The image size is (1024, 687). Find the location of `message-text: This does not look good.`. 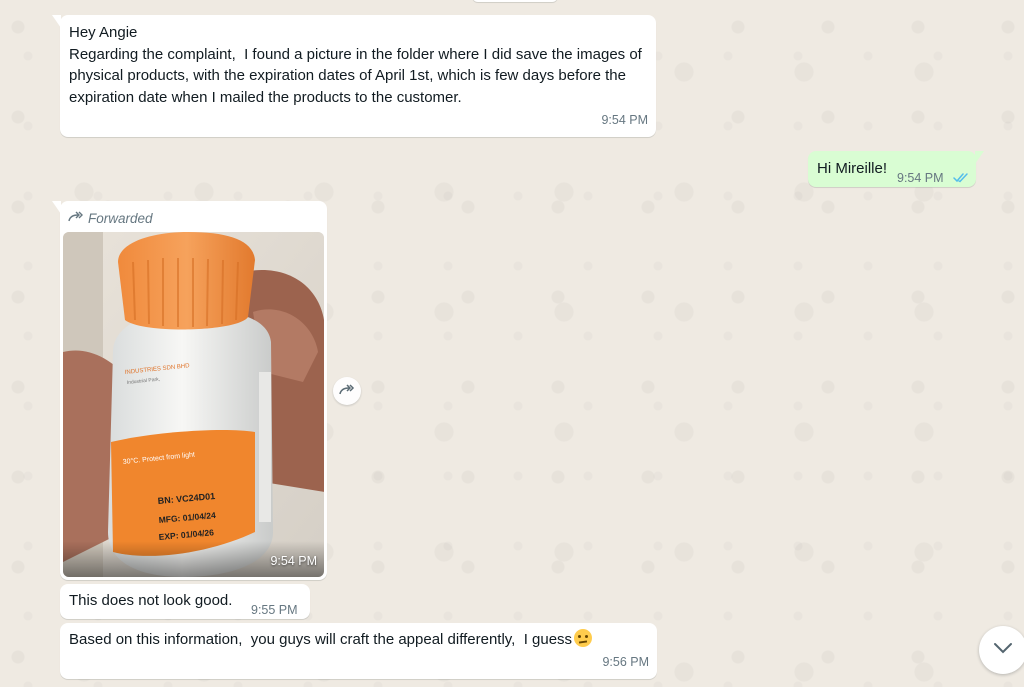

message-text: This does not look good. is located at coordinates (151, 600).